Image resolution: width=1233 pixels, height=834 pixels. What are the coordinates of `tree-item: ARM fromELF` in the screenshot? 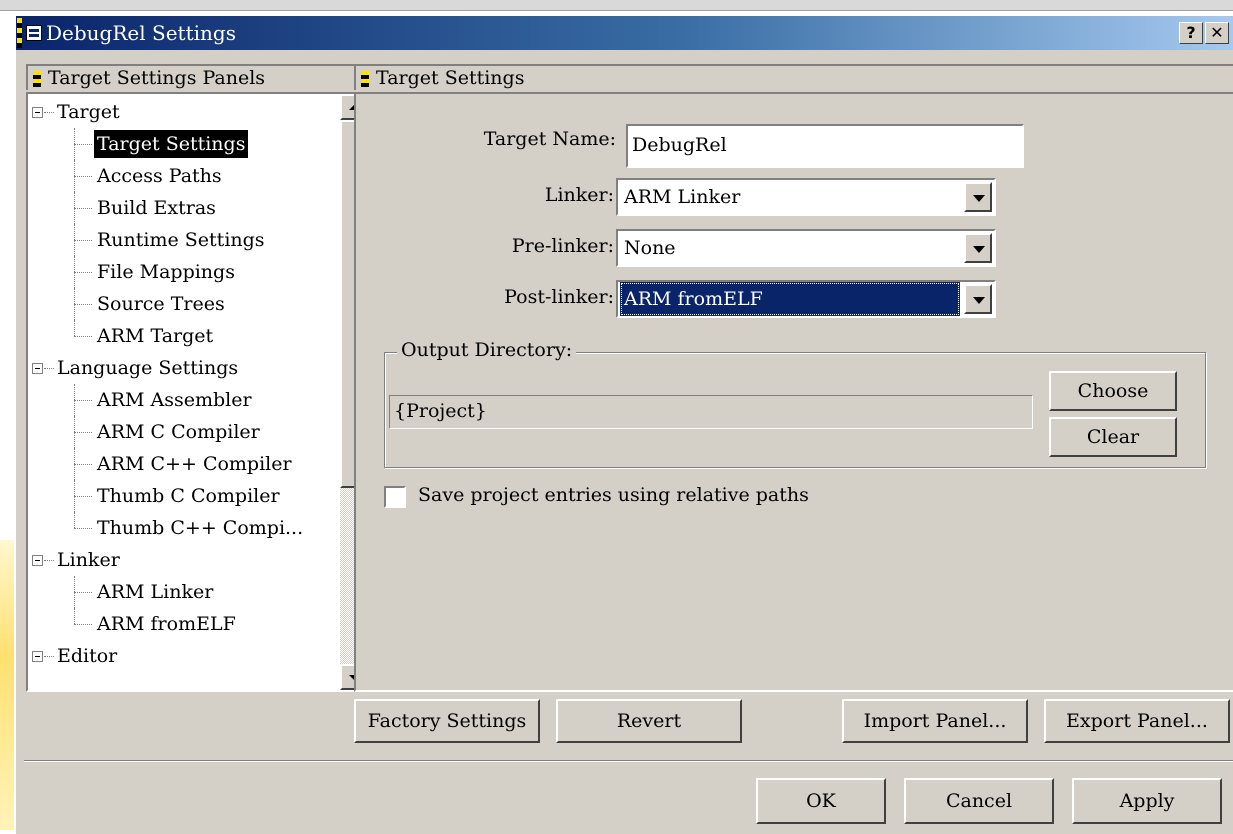 It's located at (183, 624).